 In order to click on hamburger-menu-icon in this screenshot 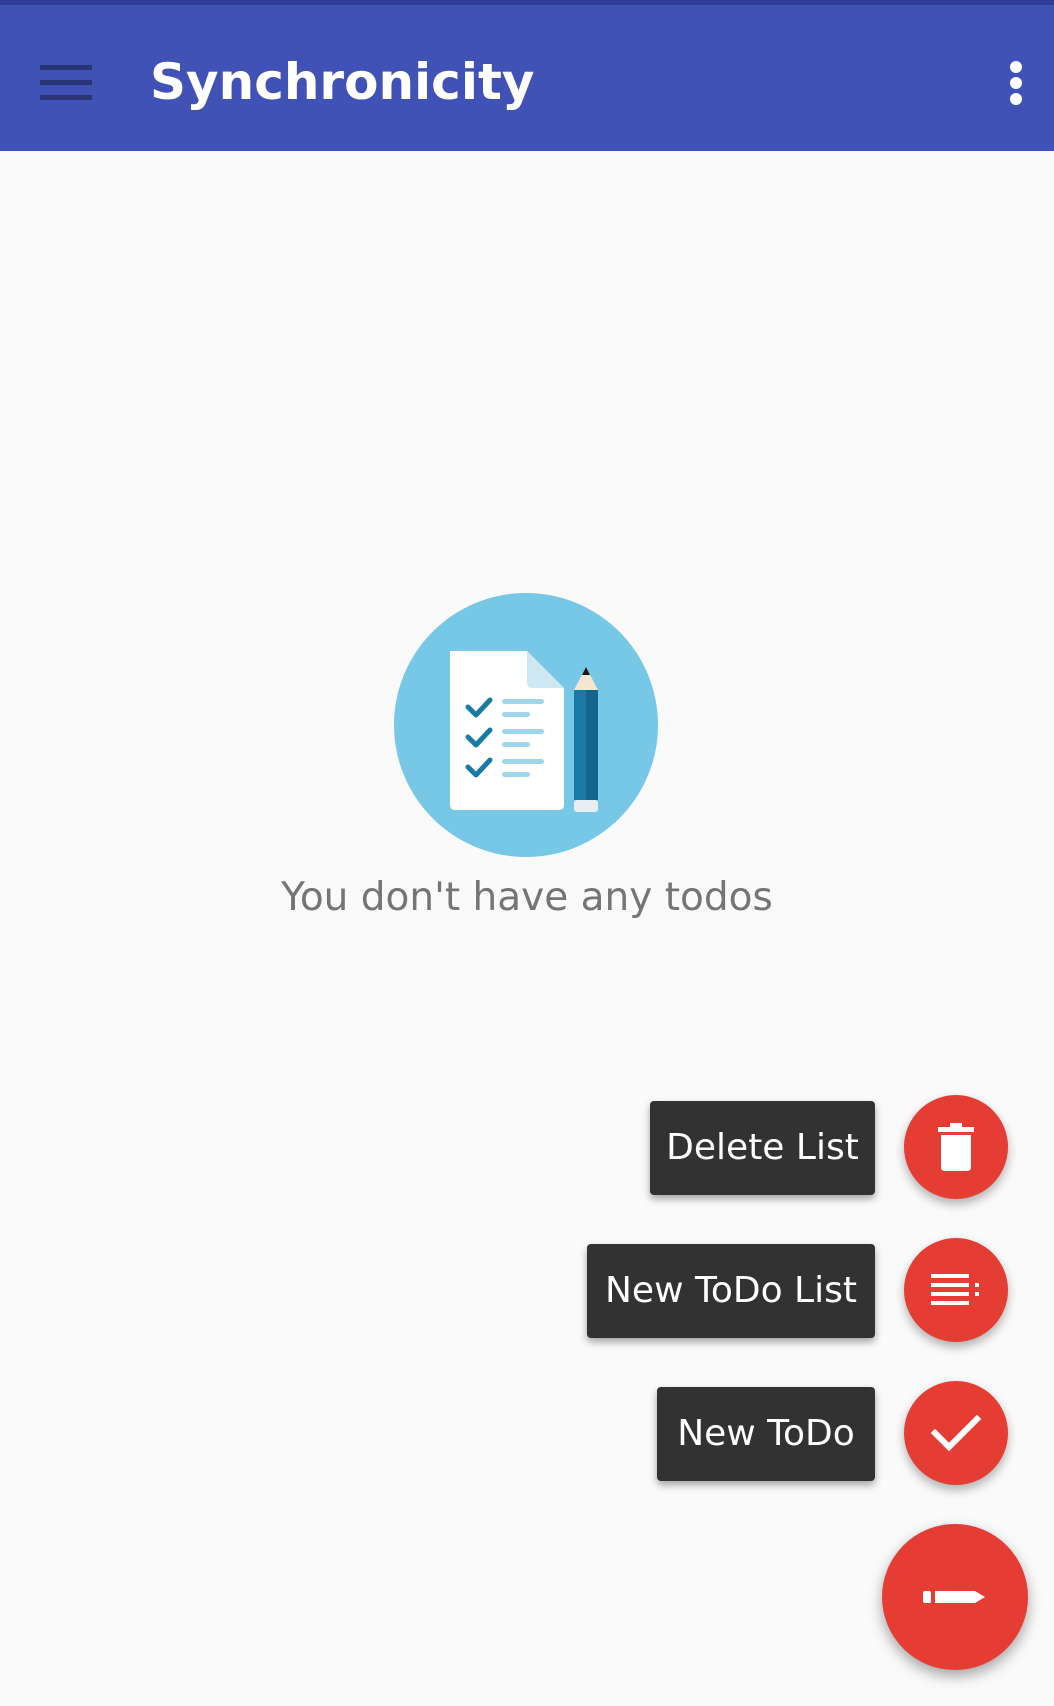, I will do `click(66, 82)`.